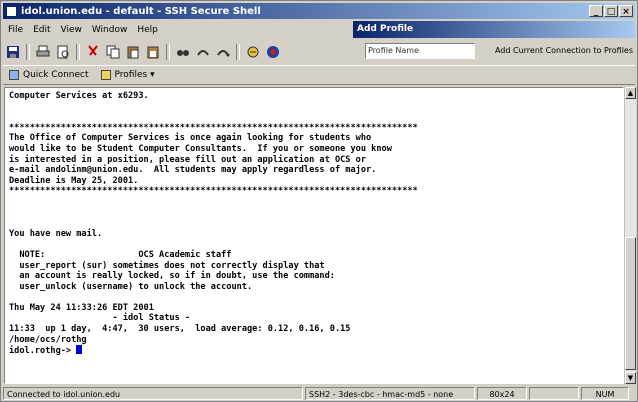  Describe the element at coordinates (147, 30) in the screenshot. I see `menu-help: Help` at that location.